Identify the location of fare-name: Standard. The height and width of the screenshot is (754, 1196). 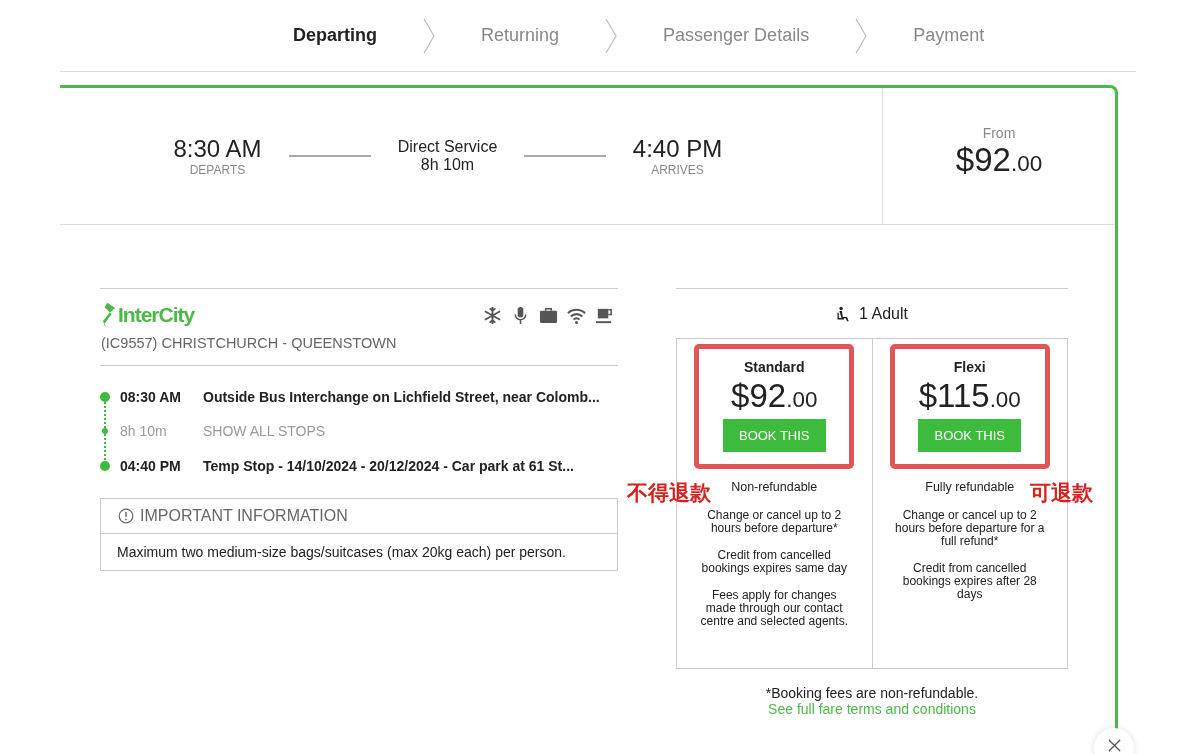
(774, 367).